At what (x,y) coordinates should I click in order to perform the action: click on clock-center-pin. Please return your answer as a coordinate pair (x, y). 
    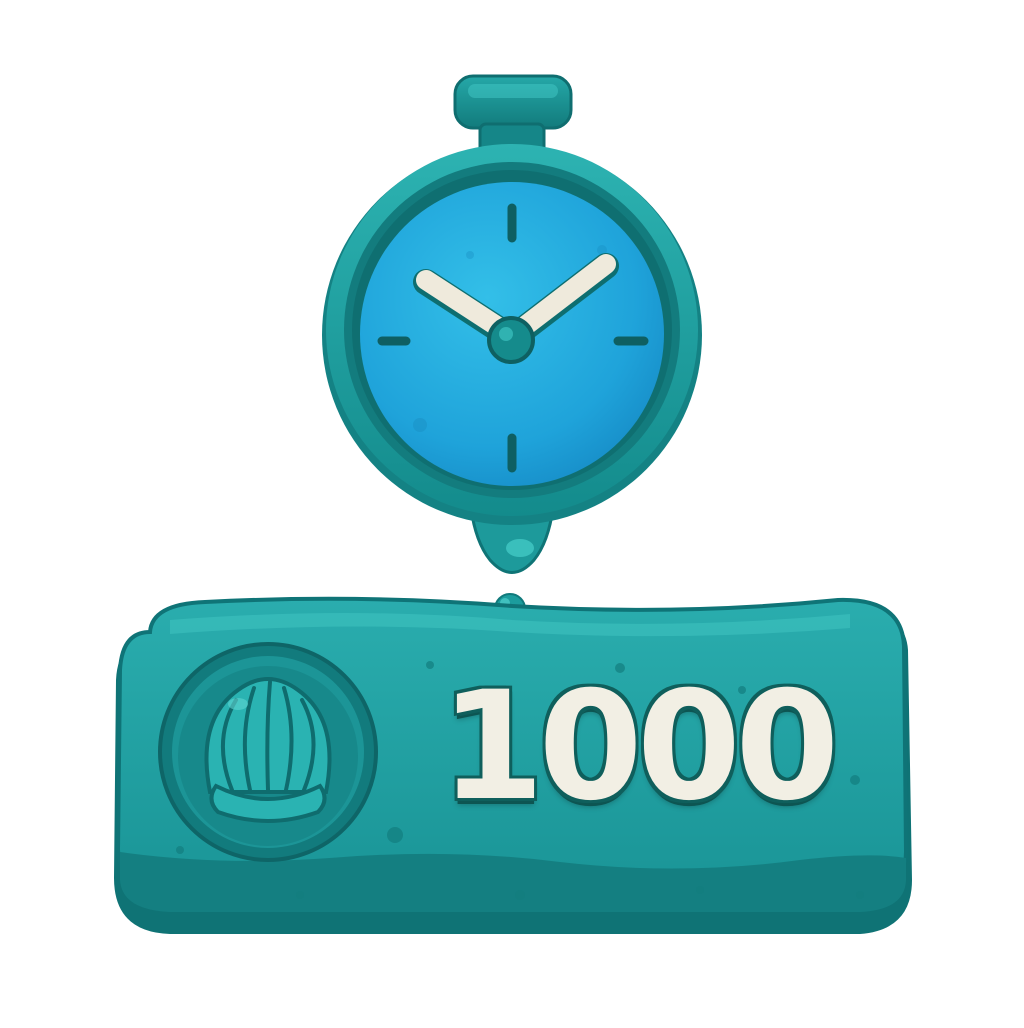
    Looking at the image, I should click on (511, 340).